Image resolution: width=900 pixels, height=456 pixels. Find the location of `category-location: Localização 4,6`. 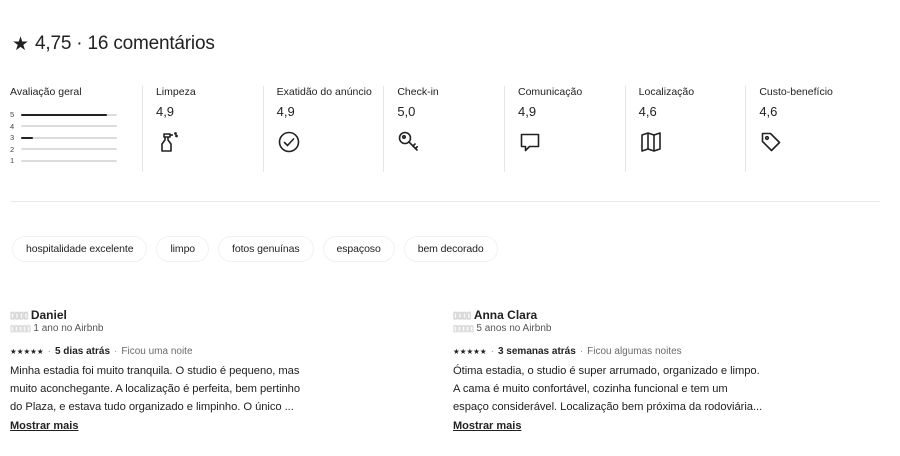

category-location: Localização 4,6 is located at coordinates (692, 131).